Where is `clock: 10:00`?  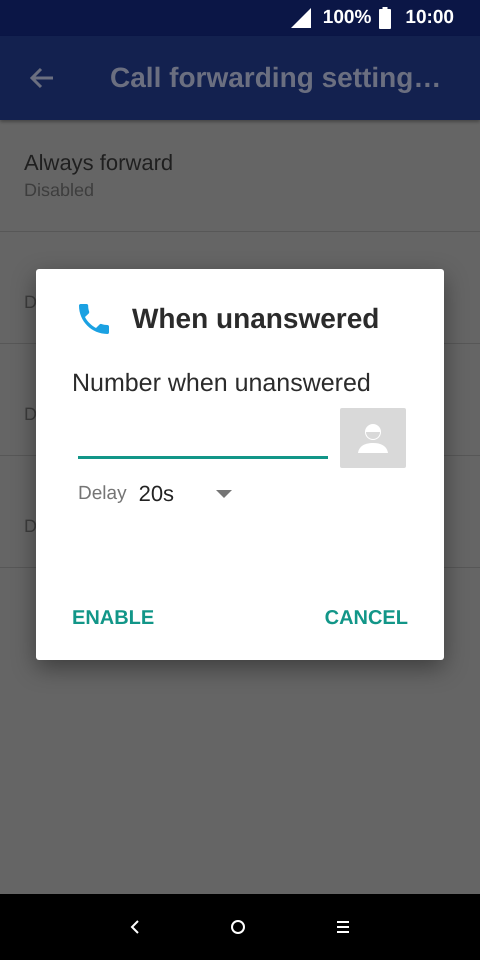 clock: 10:00 is located at coordinates (429, 18).